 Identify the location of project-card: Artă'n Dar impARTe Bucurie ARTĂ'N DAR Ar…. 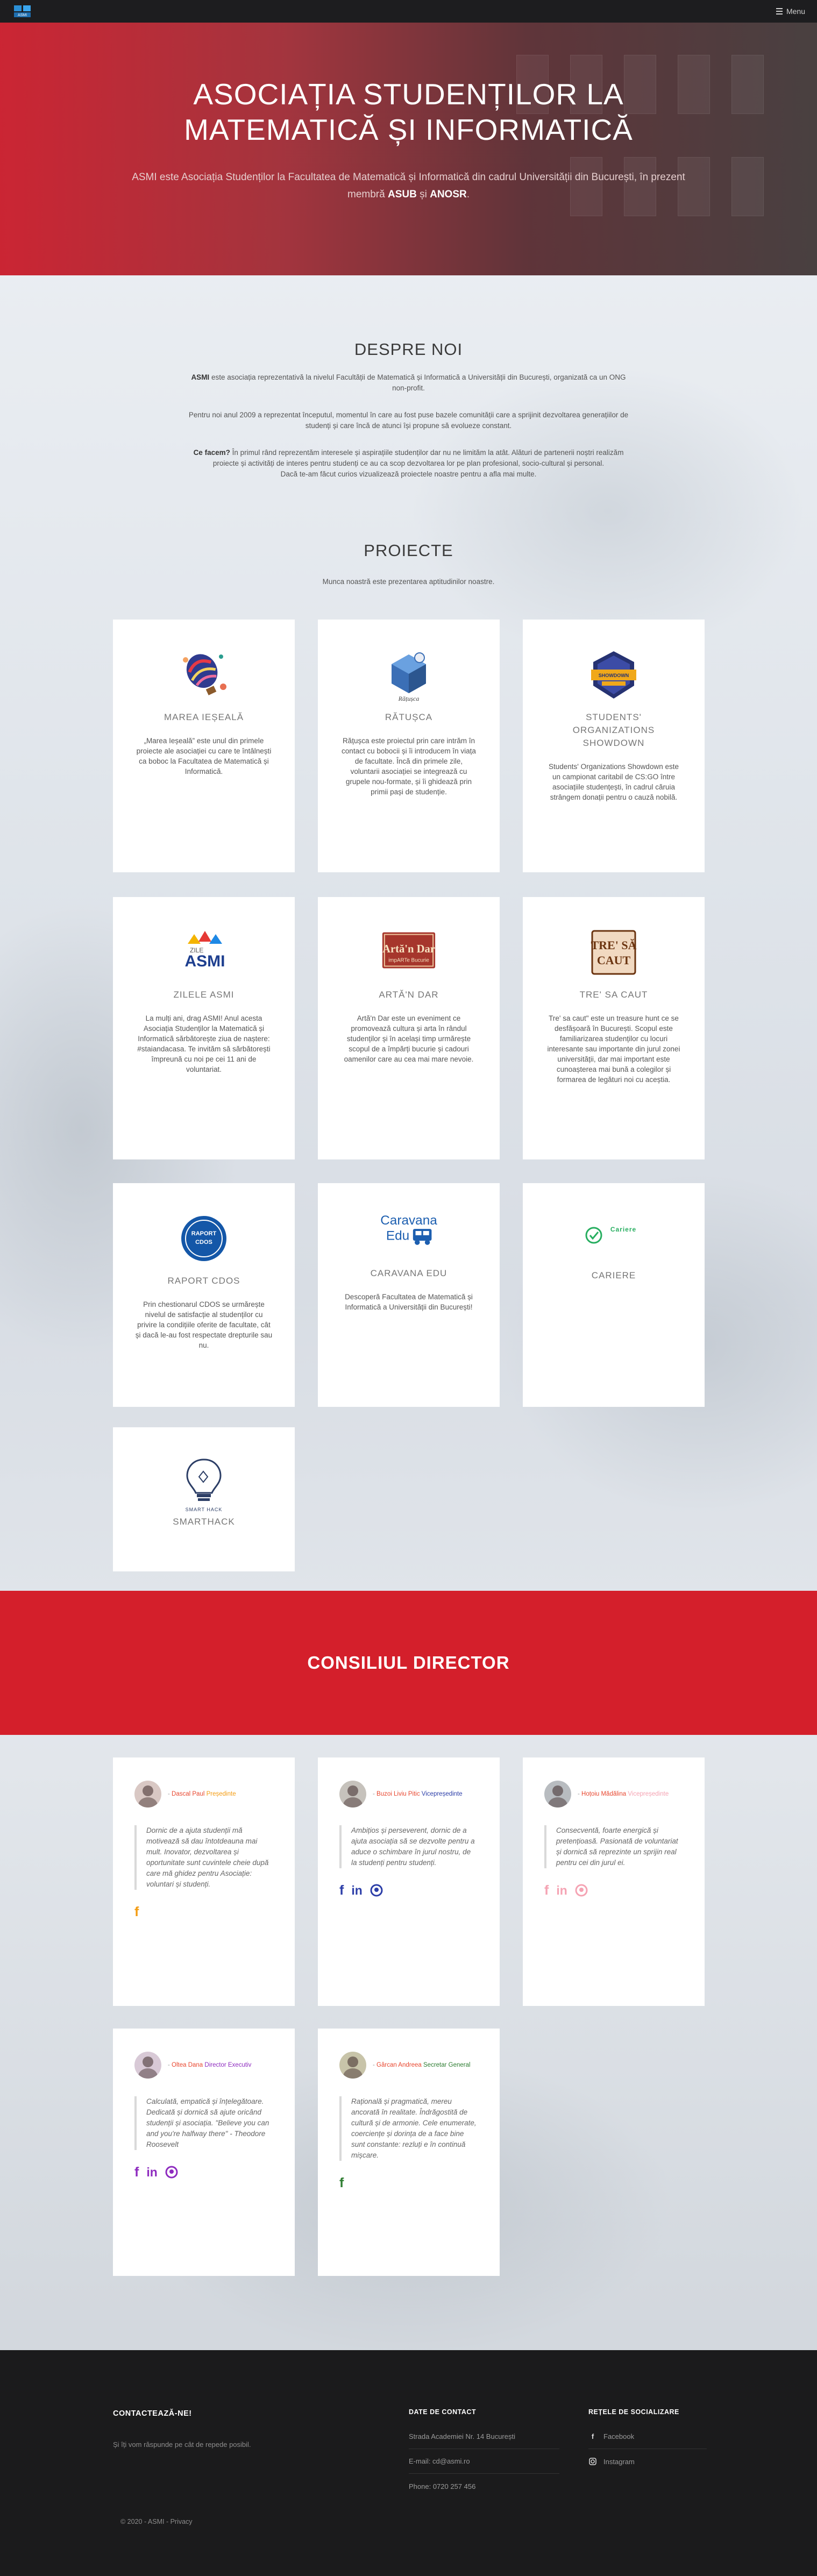
(409, 1028).